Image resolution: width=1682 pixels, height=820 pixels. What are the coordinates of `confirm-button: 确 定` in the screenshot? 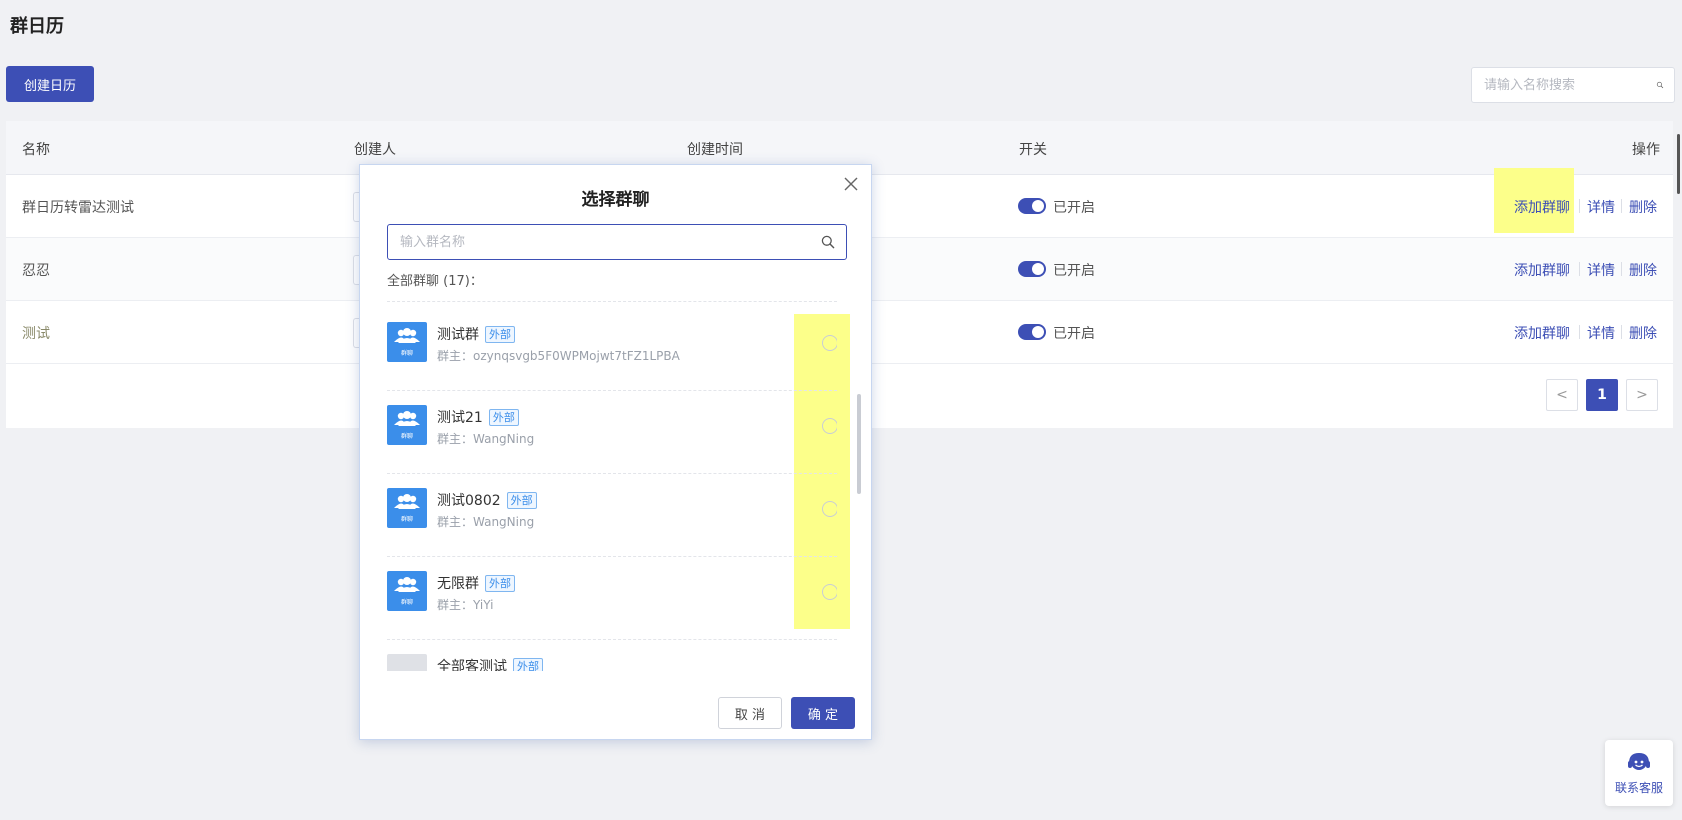 It's located at (823, 713).